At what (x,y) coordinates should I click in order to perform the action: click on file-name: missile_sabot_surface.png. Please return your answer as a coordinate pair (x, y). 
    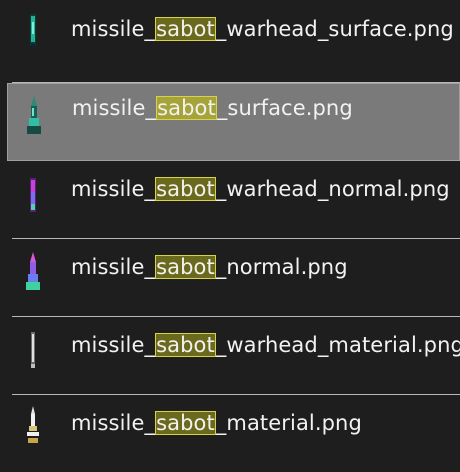
    Looking at the image, I should click on (212, 108).